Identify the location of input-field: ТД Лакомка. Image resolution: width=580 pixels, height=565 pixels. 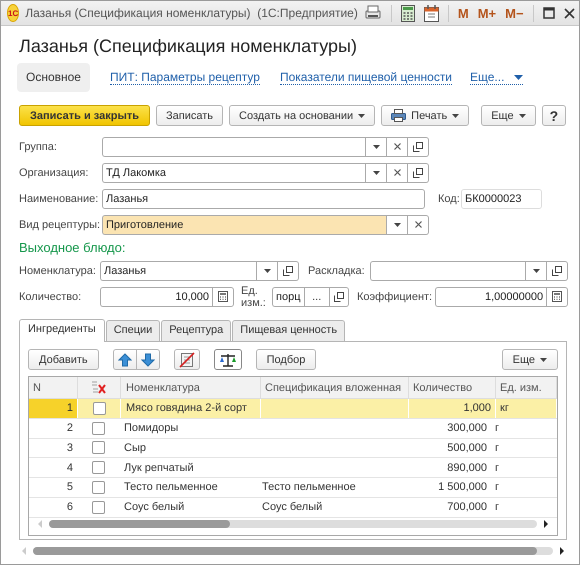
(233, 172).